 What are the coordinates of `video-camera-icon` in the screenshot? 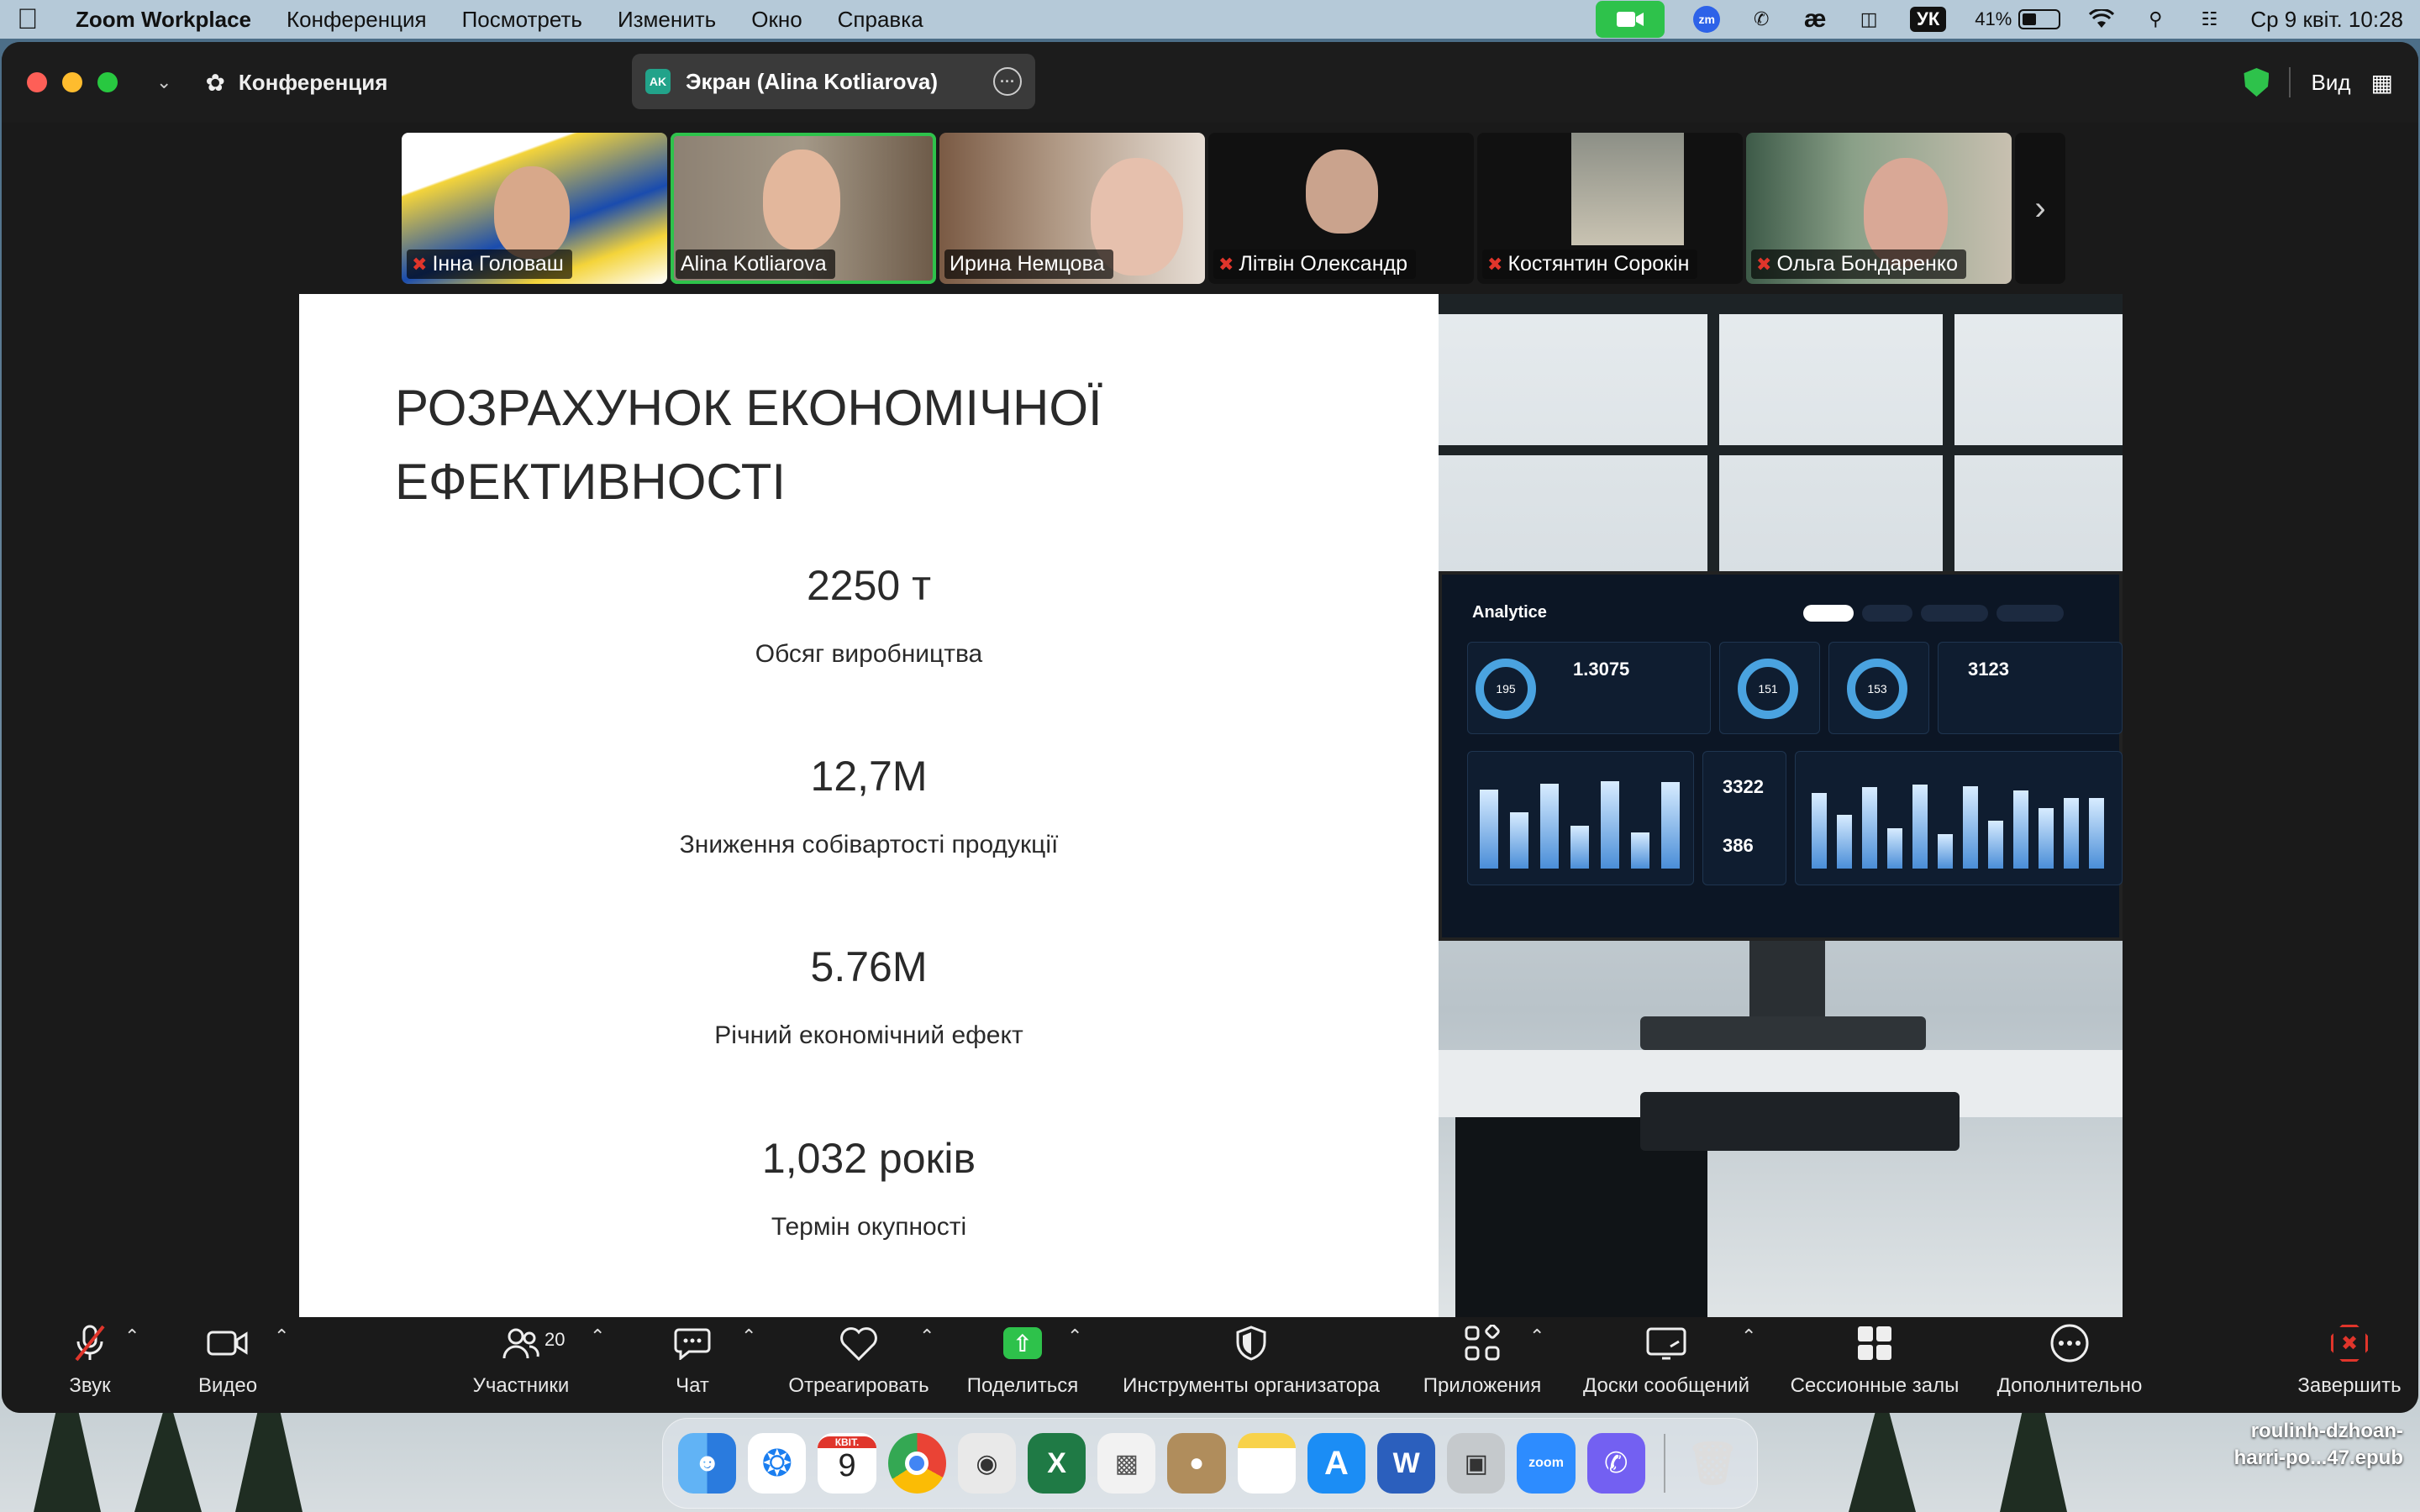 It's located at (228, 1343).